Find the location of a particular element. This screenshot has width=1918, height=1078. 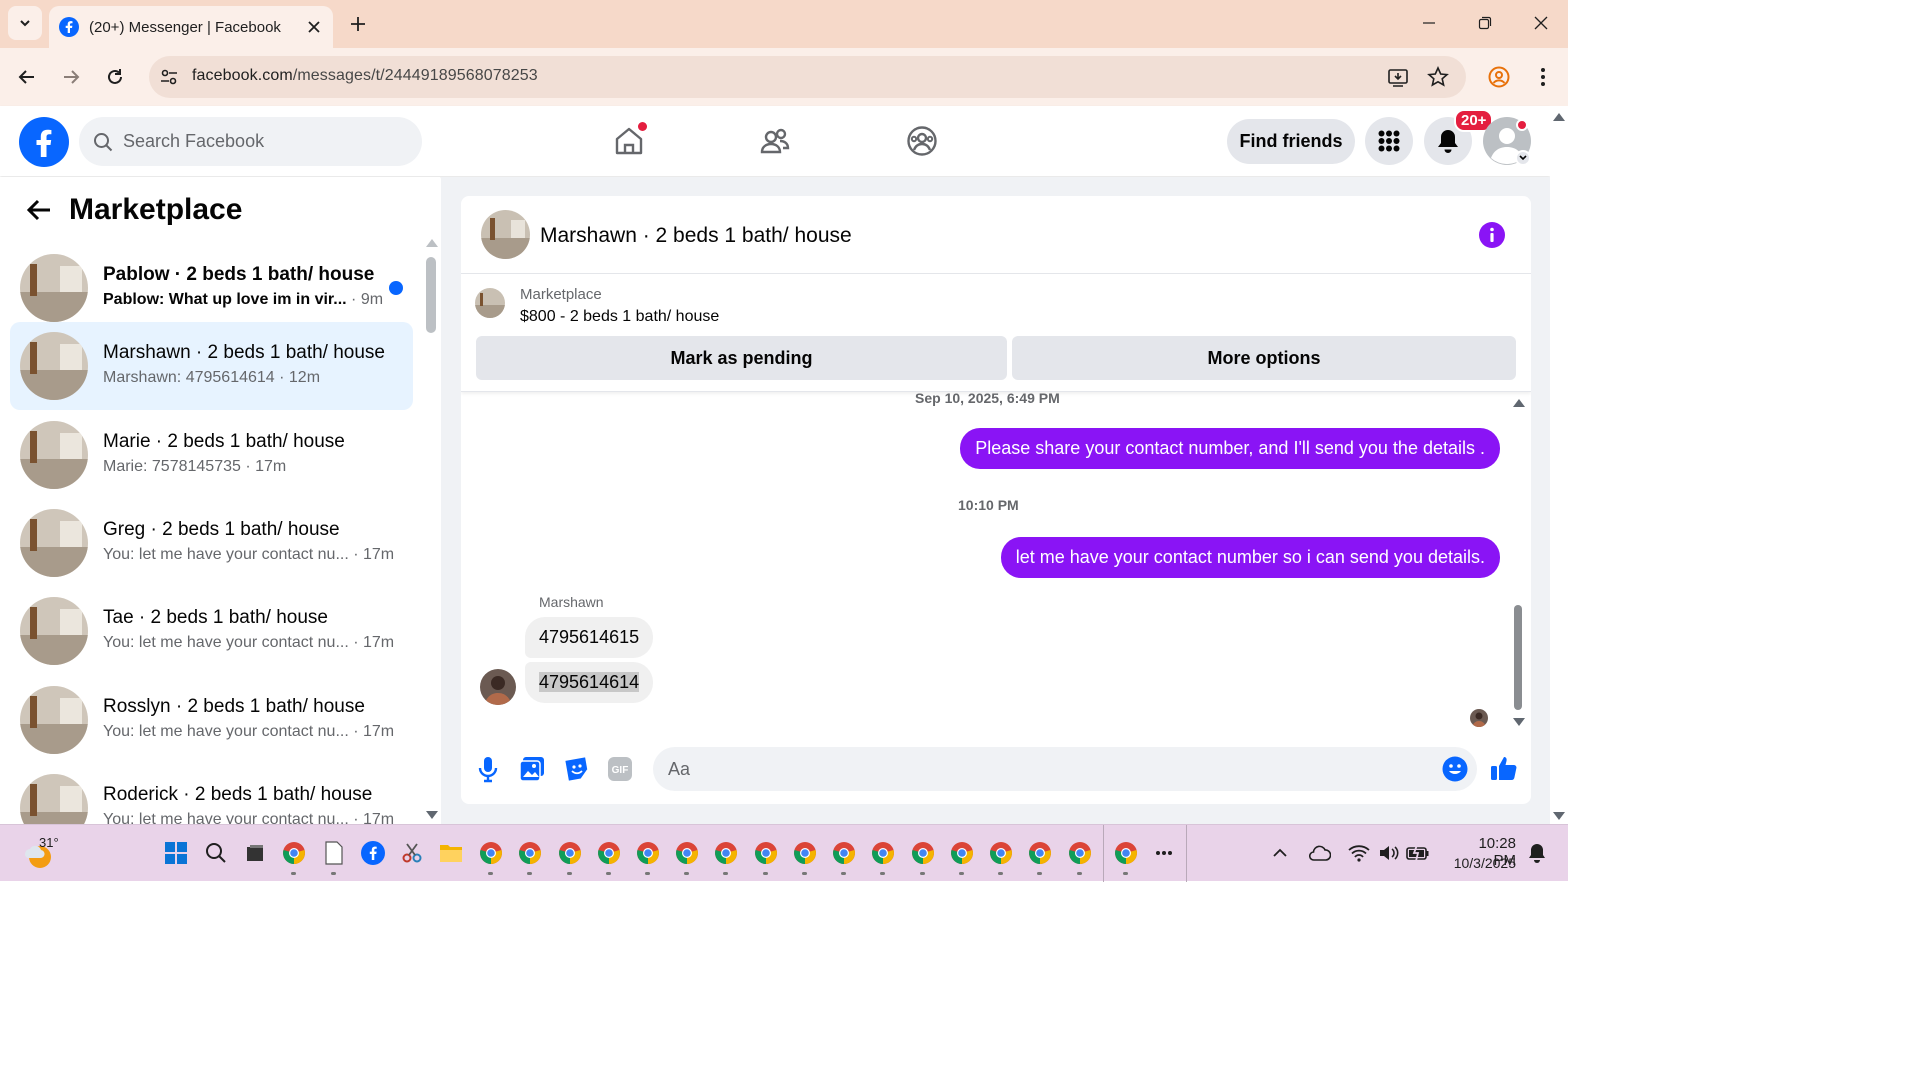

sidebar-scroll-down-arrow is located at coordinates (432, 815).